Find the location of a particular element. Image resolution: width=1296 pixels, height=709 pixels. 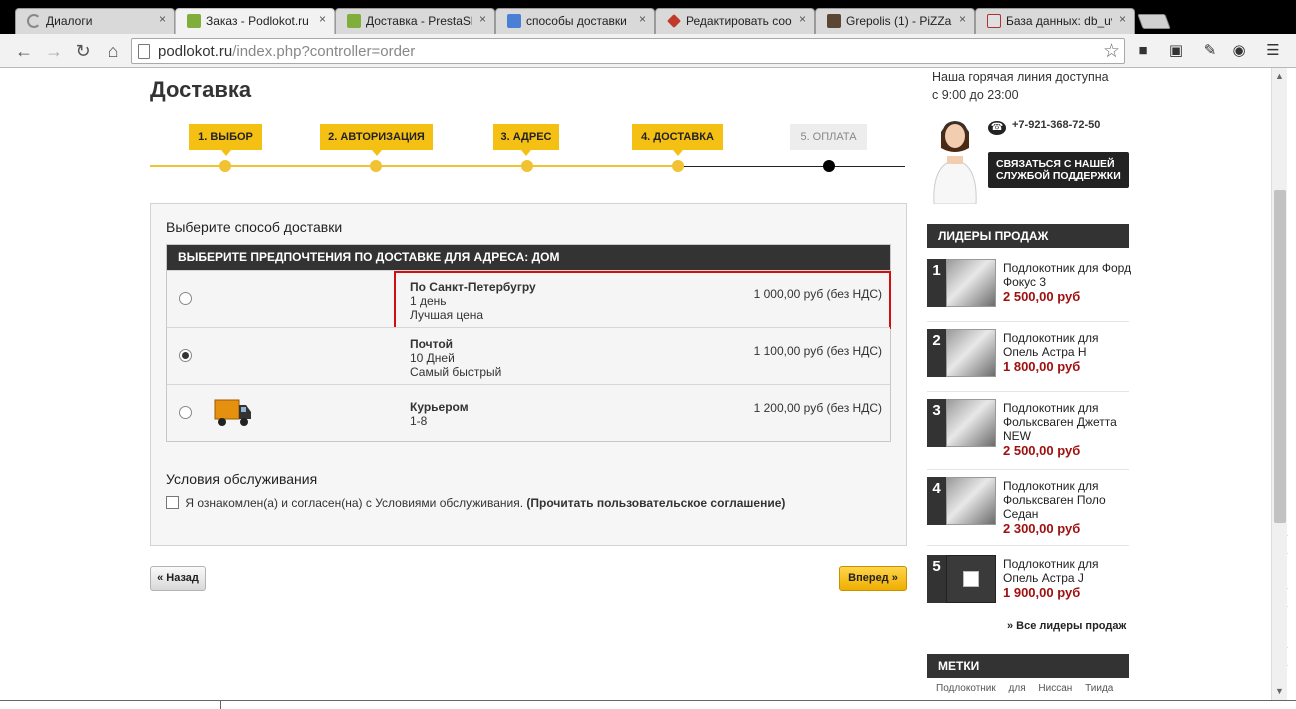

camera-extension-icon: ◉ is located at coordinates (1239, 51).